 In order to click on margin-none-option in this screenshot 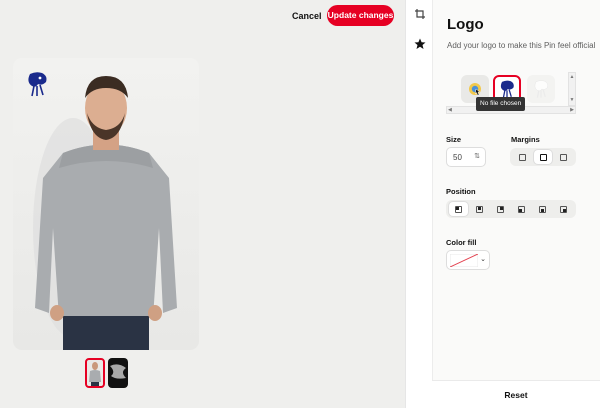, I will do `click(522, 157)`.